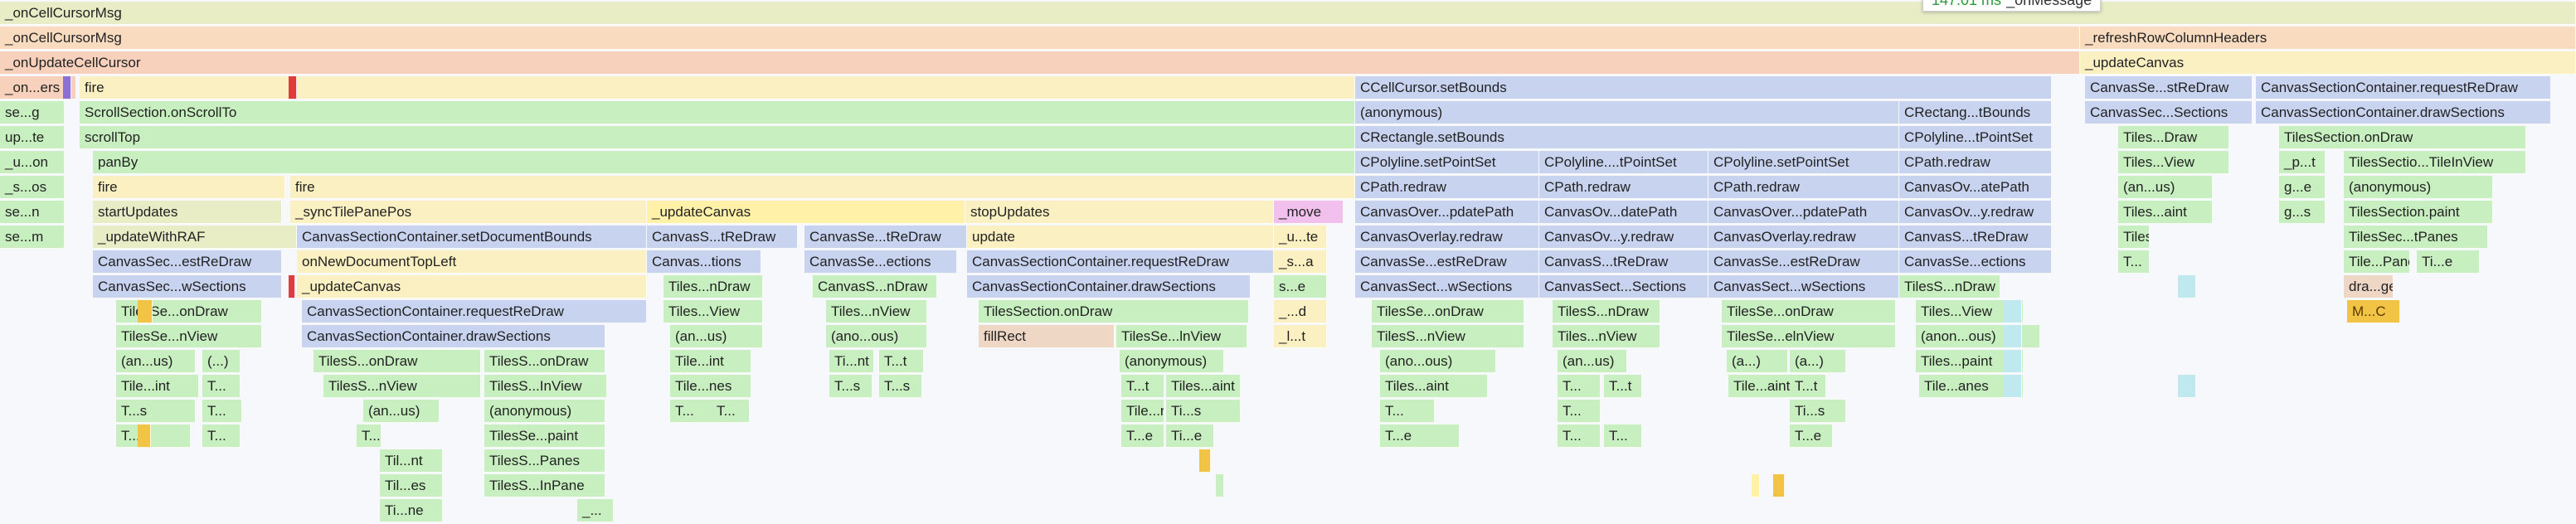 Image resolution: width=2576 pixels, height=524 pixels. Describe the element at coordinates (1623, 237) in the screenshot. I see `flame-block: CanvasOv...y.redraw` at that location.